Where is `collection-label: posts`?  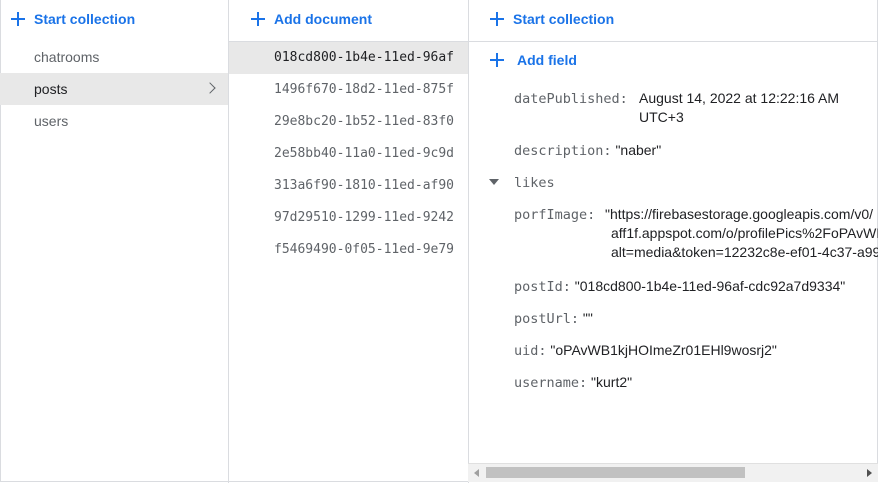
collection-label: posts is located at coordinates (51, 89).